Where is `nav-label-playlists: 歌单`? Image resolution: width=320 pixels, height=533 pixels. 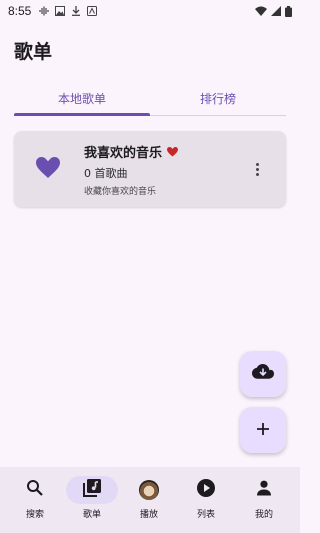 nav-label-playlists: 歌单 is located at coordinates (91, 515).